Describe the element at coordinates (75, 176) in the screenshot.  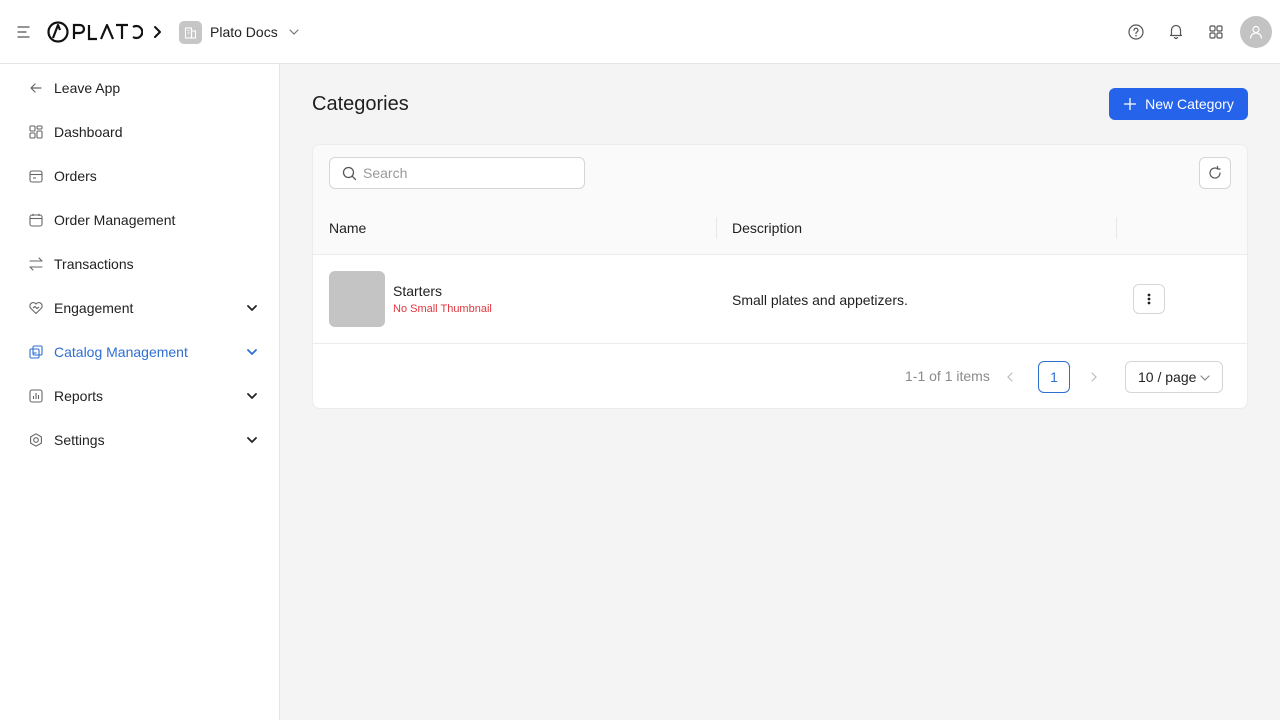
I see `sidebar-item-label: Orders` at that location.